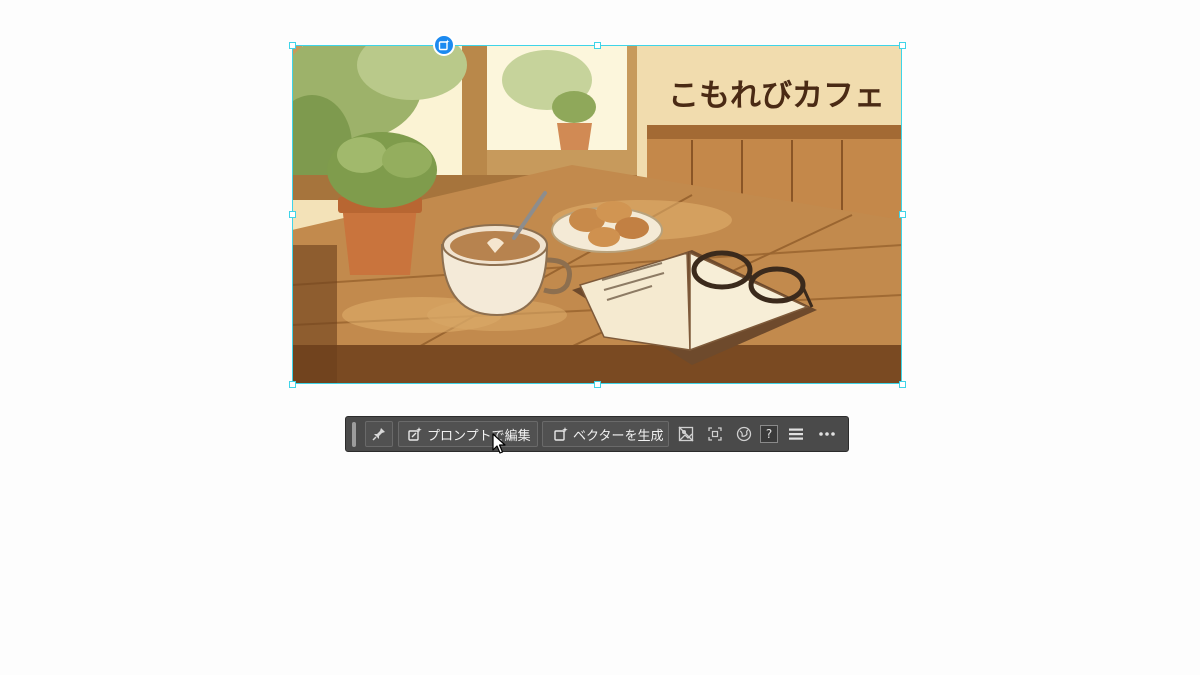 The height and width of the screenshot is (675, 1200). I want to click on resize-handle-bottom-left, so click(292, 384).